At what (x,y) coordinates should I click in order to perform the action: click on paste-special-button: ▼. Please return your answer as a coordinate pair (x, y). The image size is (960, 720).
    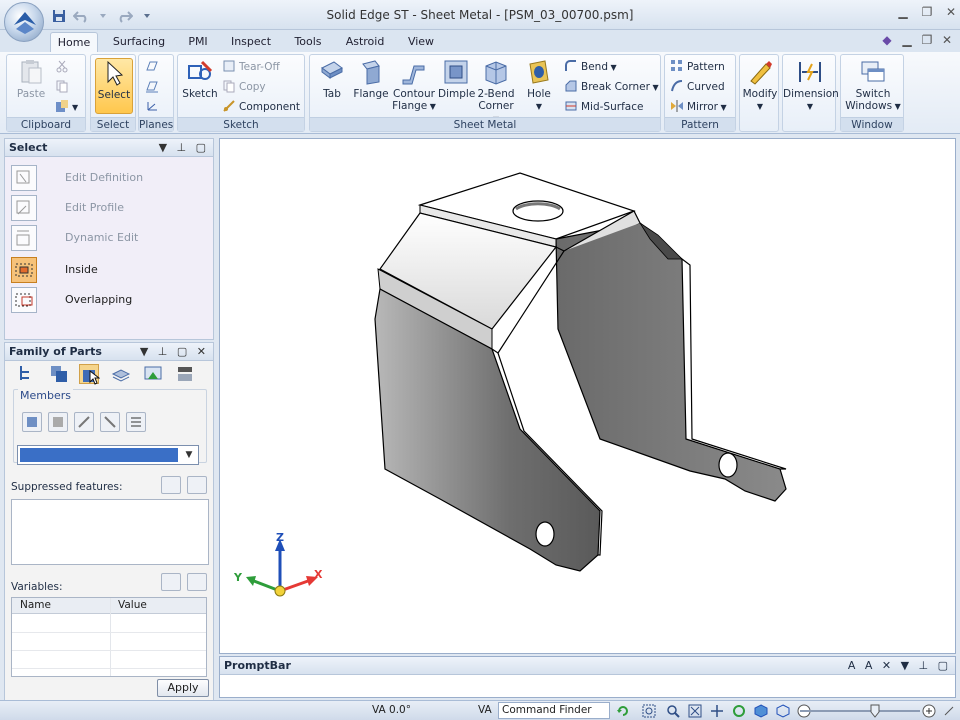
    Looking at the image, I should click on (66, 107).